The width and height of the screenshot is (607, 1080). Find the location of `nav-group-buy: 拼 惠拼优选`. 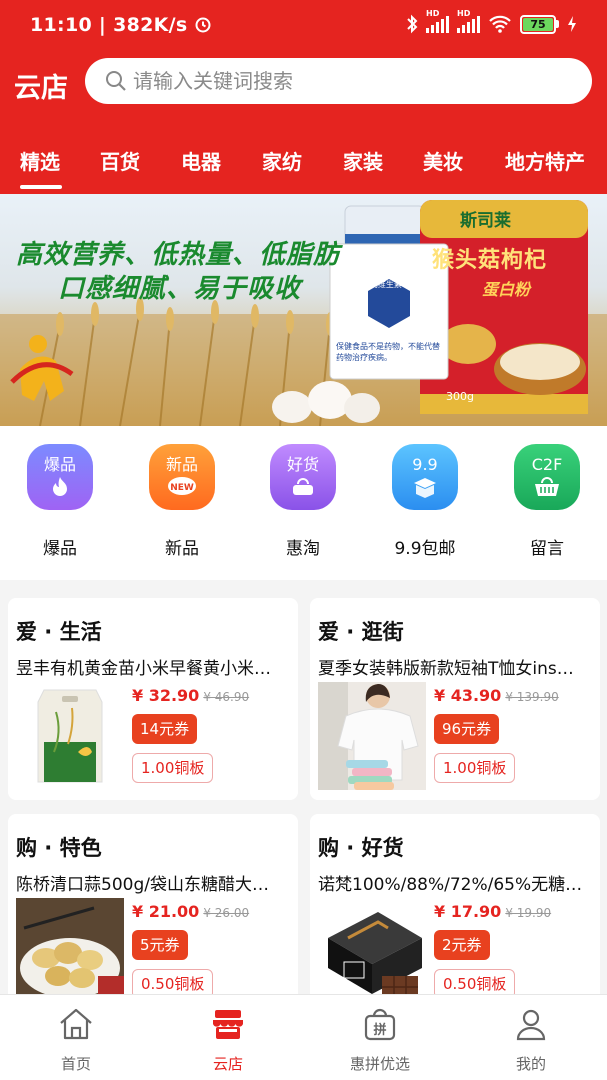

nav-group-buy: 拼 惠拼优选 is located at coordinates (380, 1040).